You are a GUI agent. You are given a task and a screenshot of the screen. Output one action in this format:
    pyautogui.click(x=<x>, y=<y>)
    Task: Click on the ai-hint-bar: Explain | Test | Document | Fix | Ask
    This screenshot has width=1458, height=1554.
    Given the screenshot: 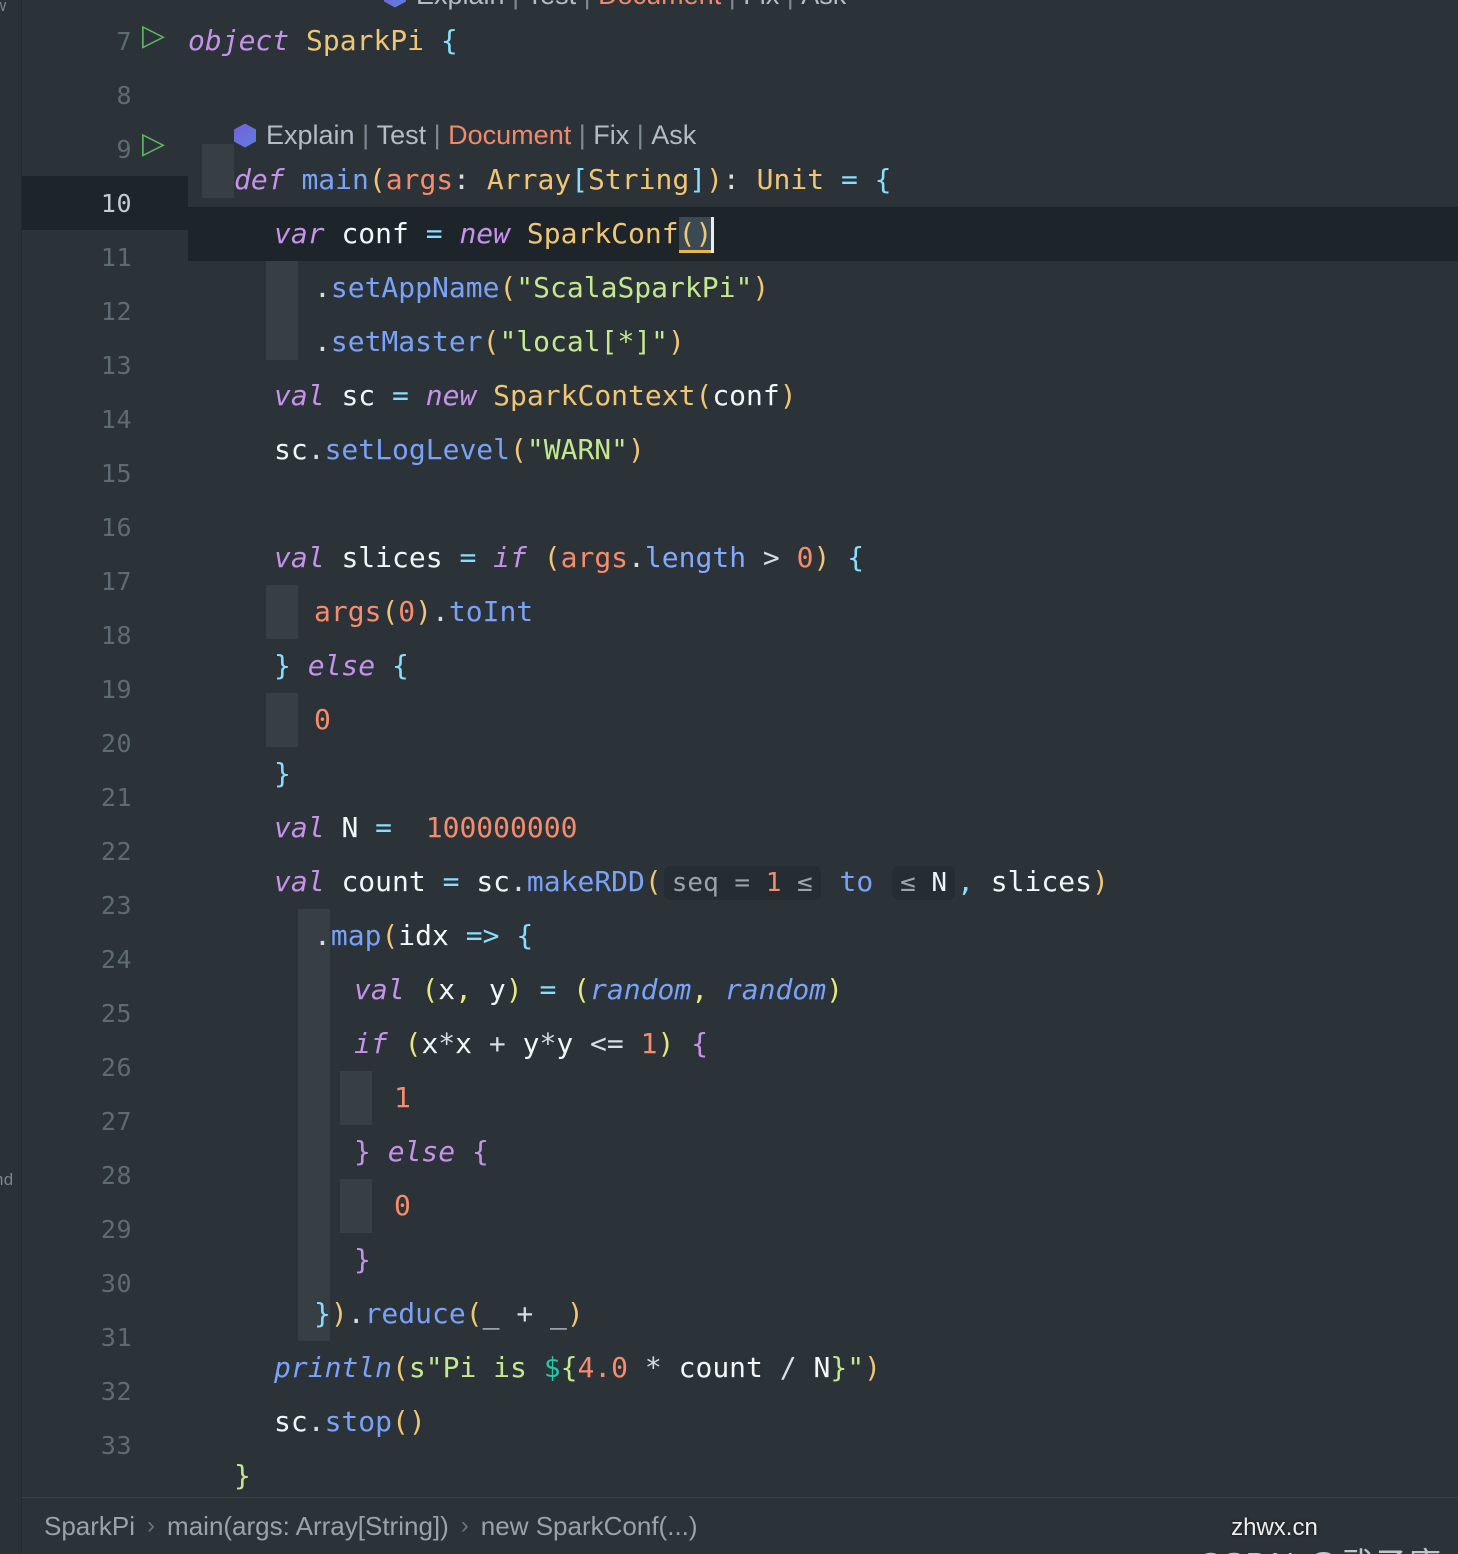 What is the action you would take?
    pyautogui.click(x=465, y=135)
    